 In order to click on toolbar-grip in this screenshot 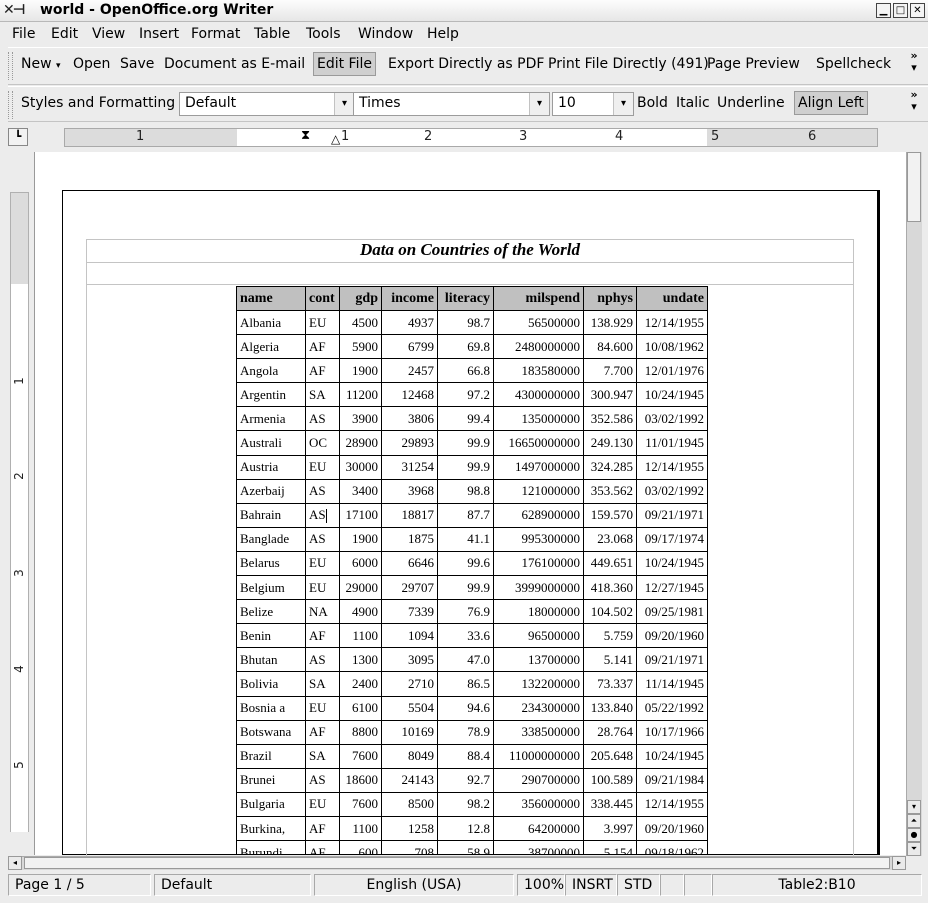, I will do `click(10, 105)`.